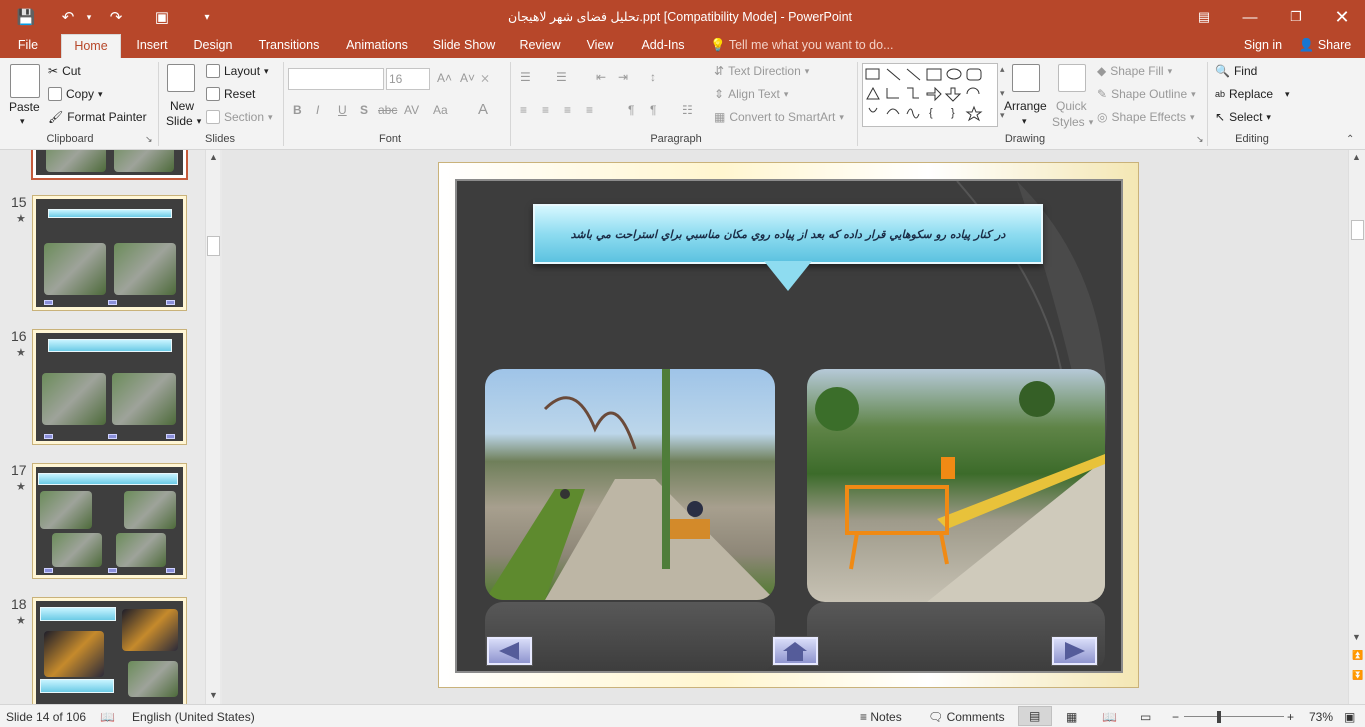  Describe the element at coordinates (601, 77) in the screenshot. I see `decrease-indent-icon: ⇤` at that location.